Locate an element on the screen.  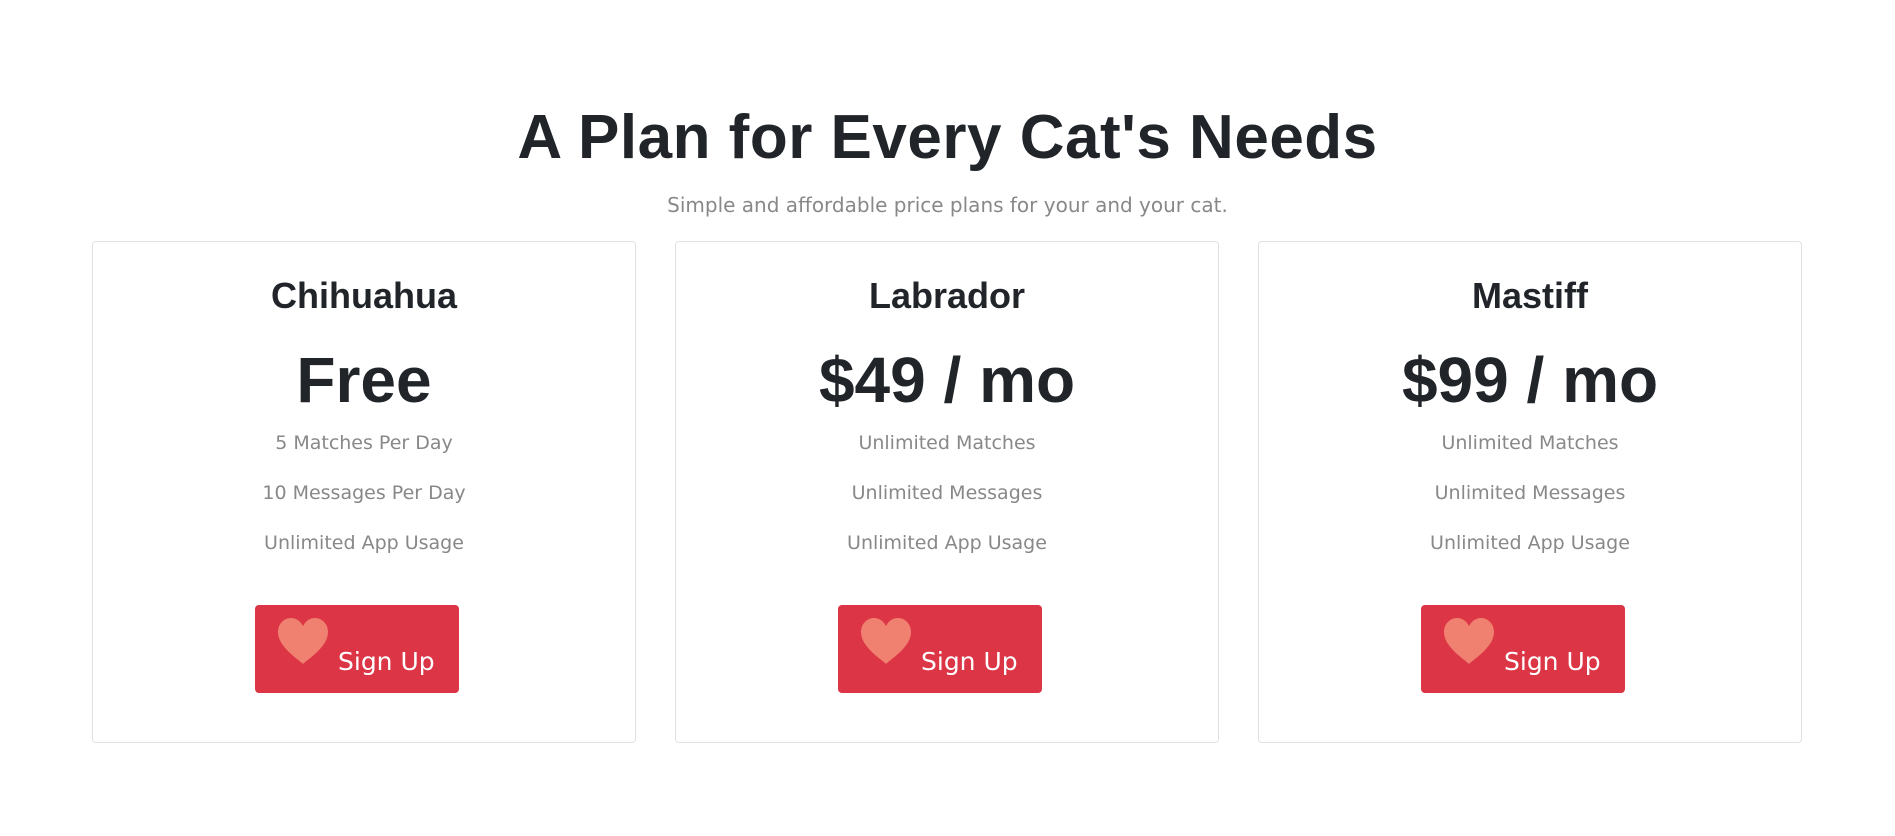
plan-price: $99 / mo is located at coordinates (1530, 380).